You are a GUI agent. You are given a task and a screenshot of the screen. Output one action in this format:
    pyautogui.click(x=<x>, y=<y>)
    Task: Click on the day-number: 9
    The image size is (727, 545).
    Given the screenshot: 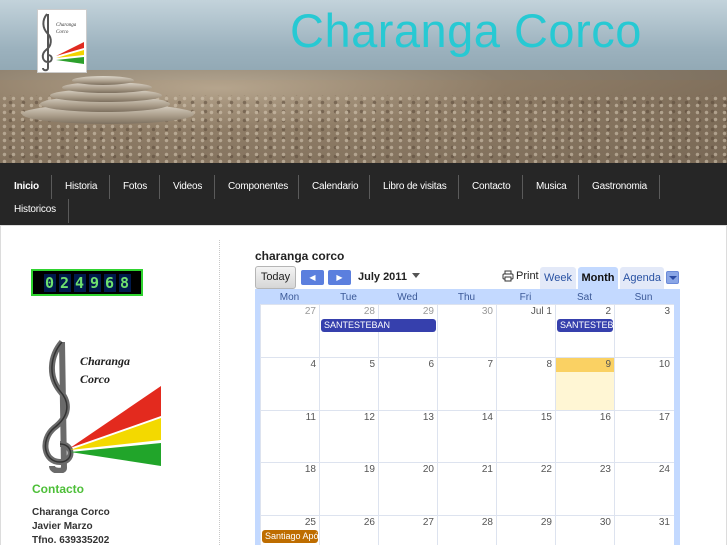 What is the action you would take?
    pyautogui.click(x=608, y=364)
    